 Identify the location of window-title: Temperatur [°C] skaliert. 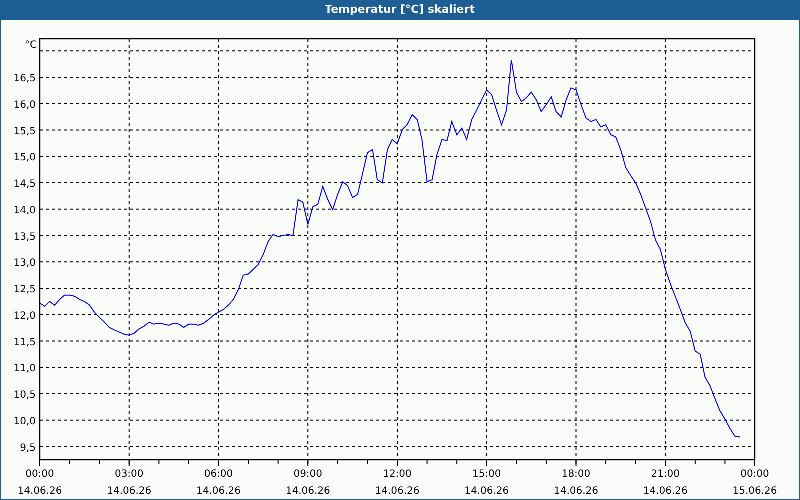
(400, 10).